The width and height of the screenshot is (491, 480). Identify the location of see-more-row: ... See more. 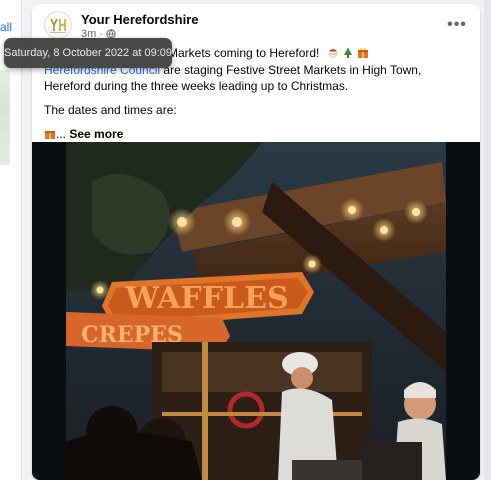
(257, 134).